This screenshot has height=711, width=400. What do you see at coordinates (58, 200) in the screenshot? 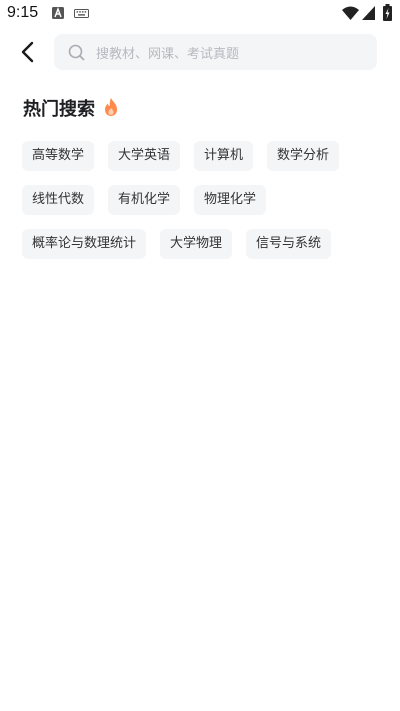
I see `hot-search-tag: 线性代数` at bounding box center [58, 200].